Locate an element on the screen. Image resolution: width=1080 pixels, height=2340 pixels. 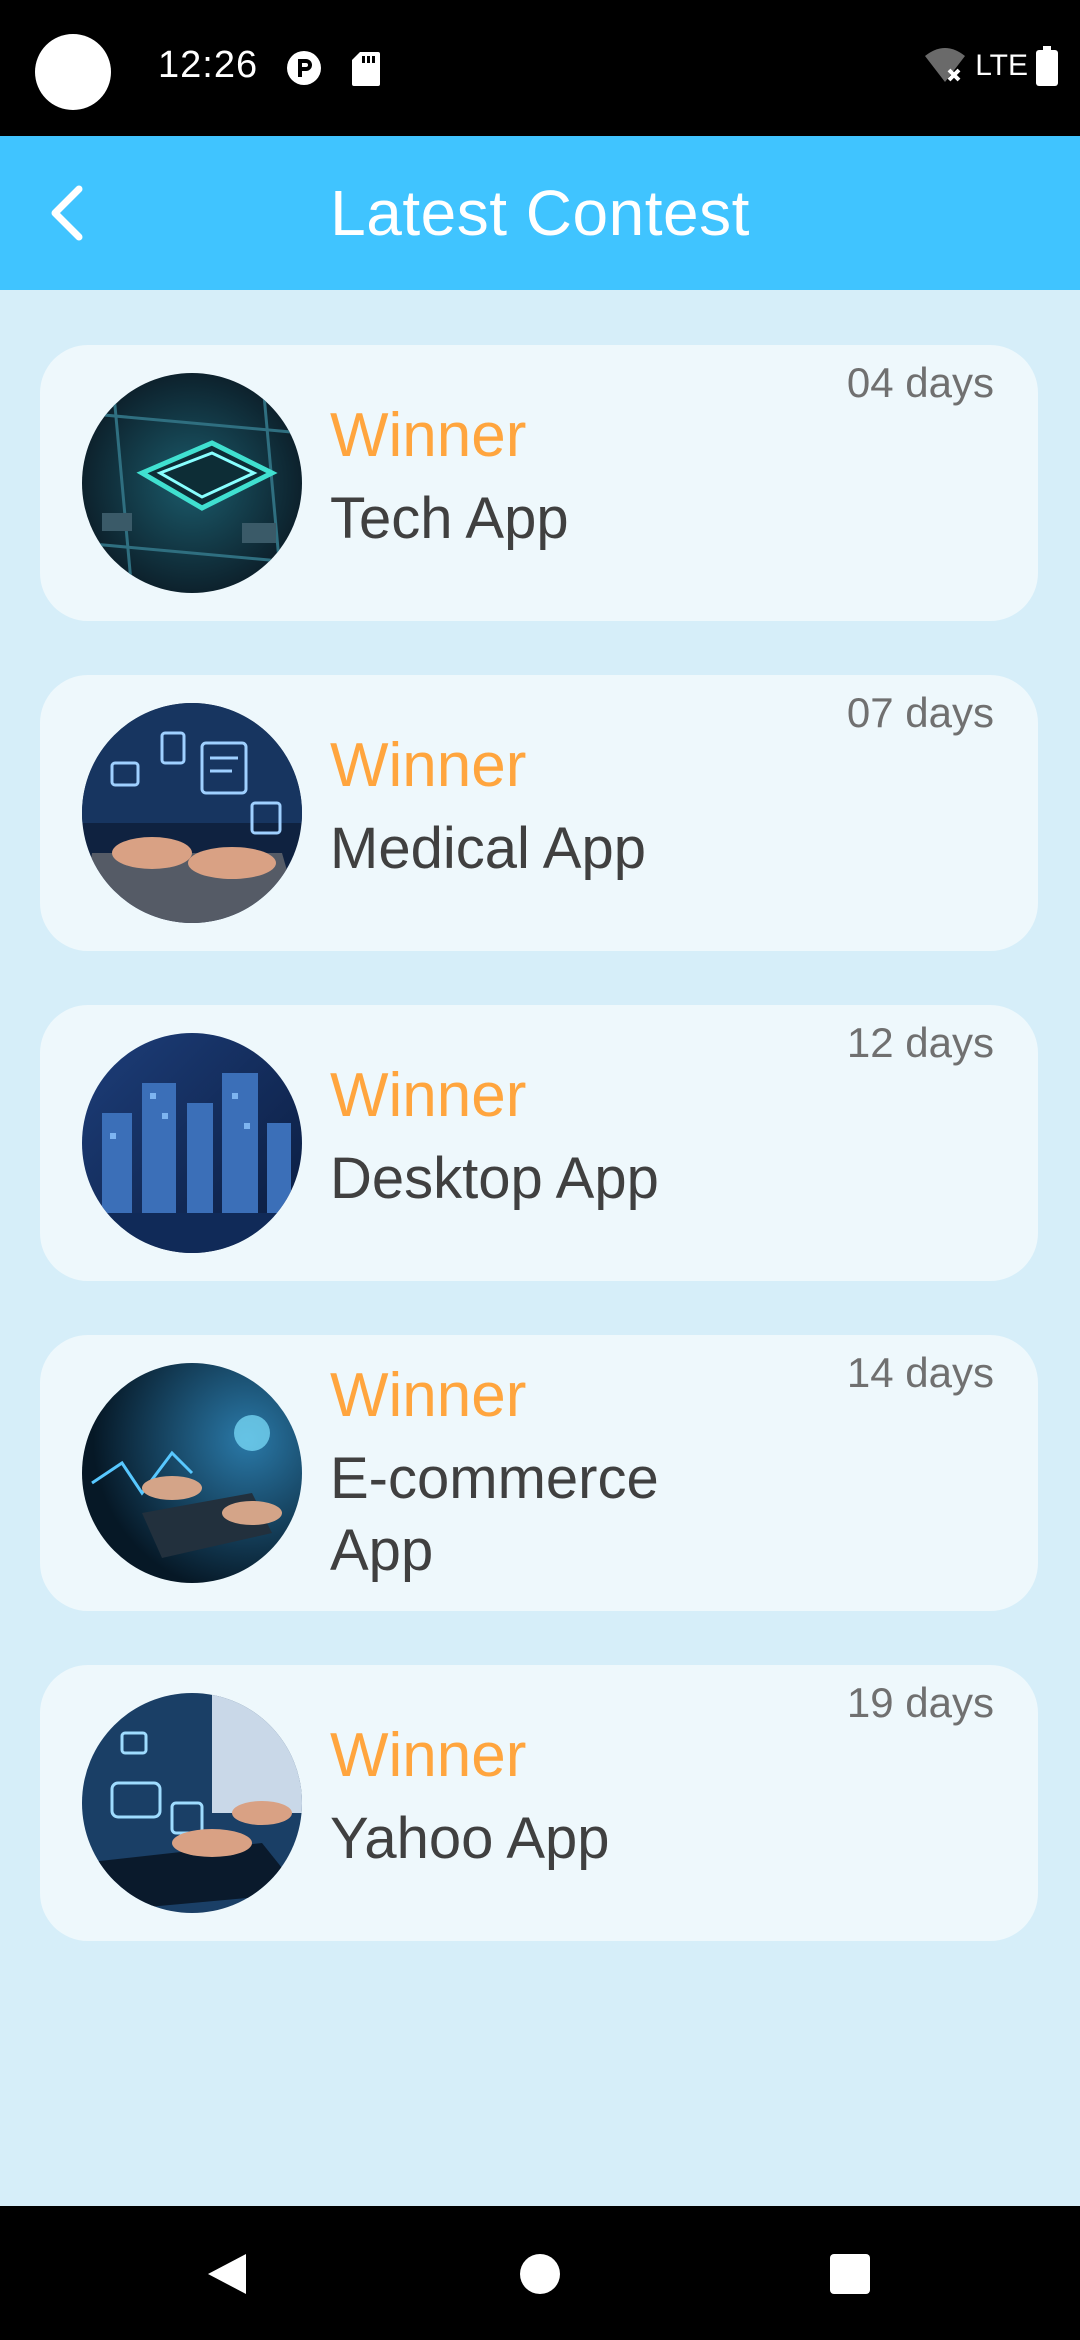
nav-recents-icon is located at coordinates (850, 2274).